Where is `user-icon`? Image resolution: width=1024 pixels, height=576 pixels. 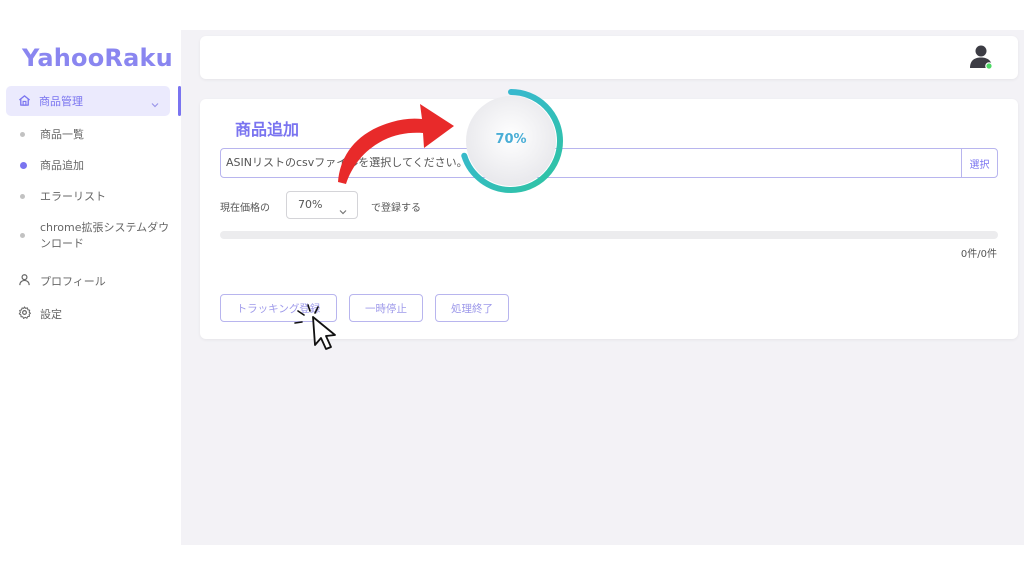 user-icon is located at coordinates (24, 281).